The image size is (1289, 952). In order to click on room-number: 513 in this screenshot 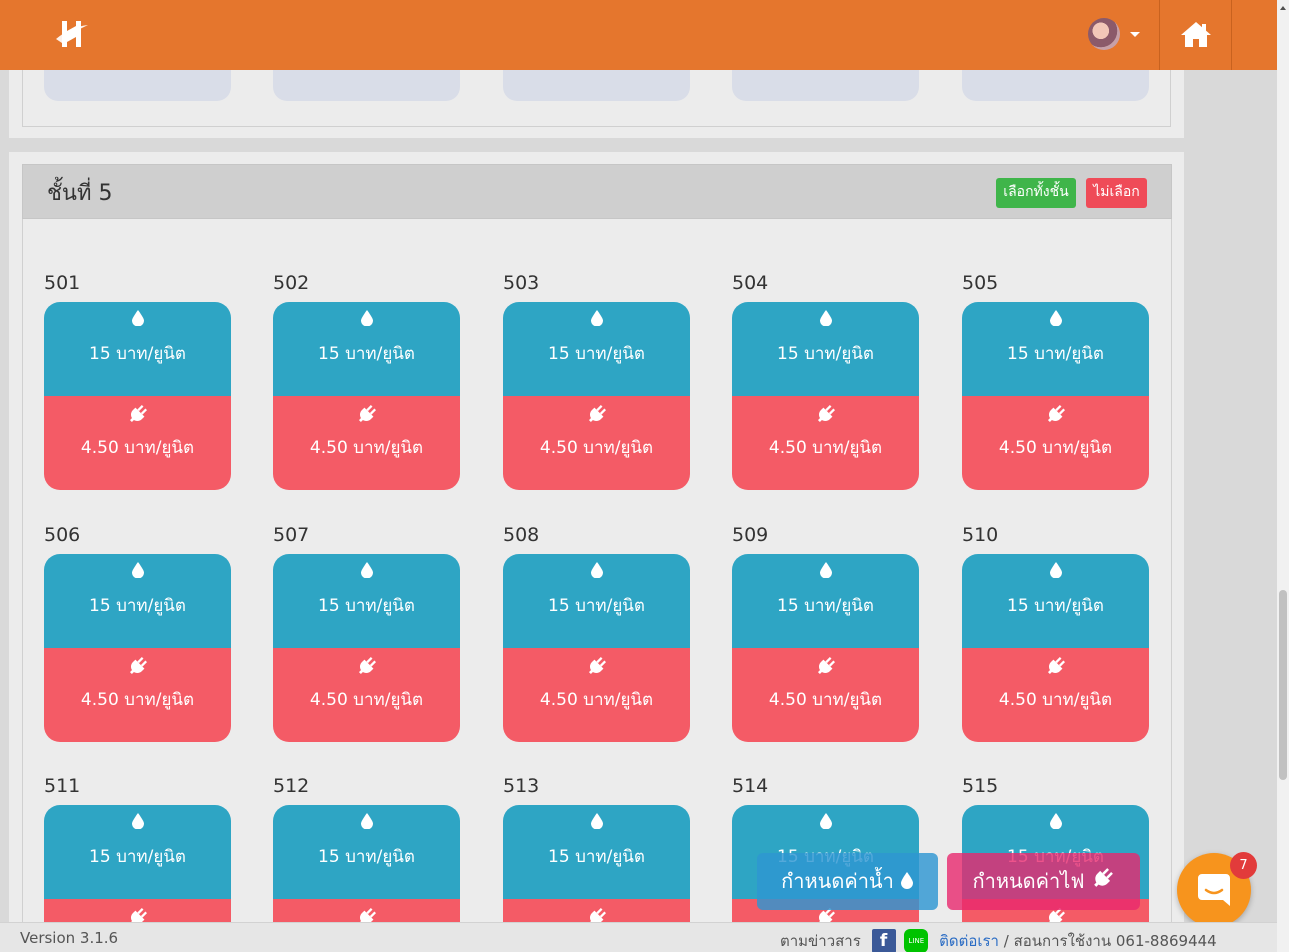, I will do `click(521, 786)`.